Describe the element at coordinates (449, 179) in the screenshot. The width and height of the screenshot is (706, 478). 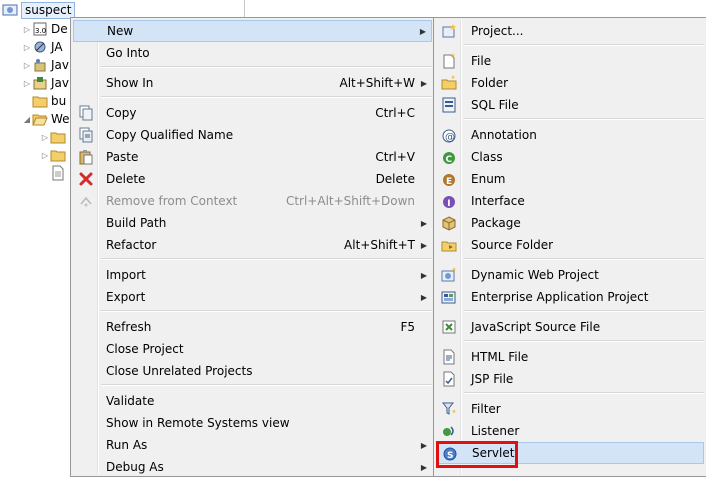
I see `enum-icon: E` at that location.